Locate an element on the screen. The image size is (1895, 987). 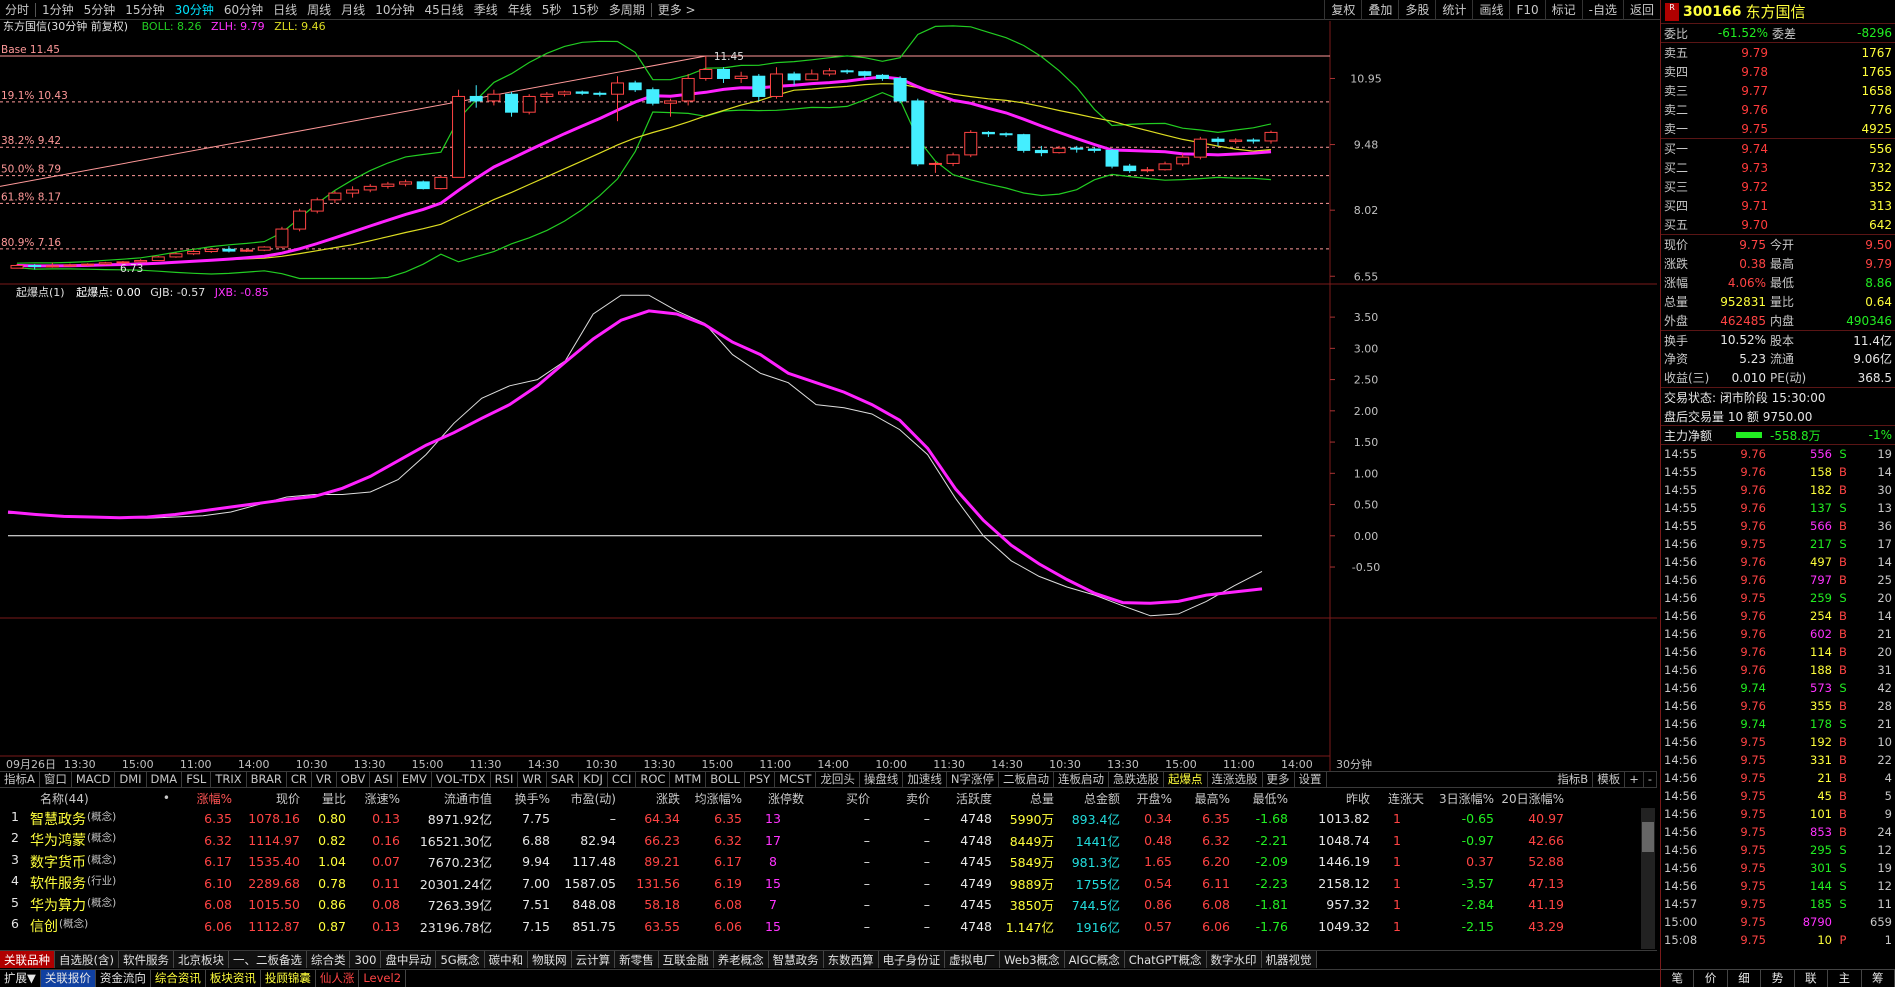
indicator-tab-1: 窗口 is located at coordinates (56, 779).